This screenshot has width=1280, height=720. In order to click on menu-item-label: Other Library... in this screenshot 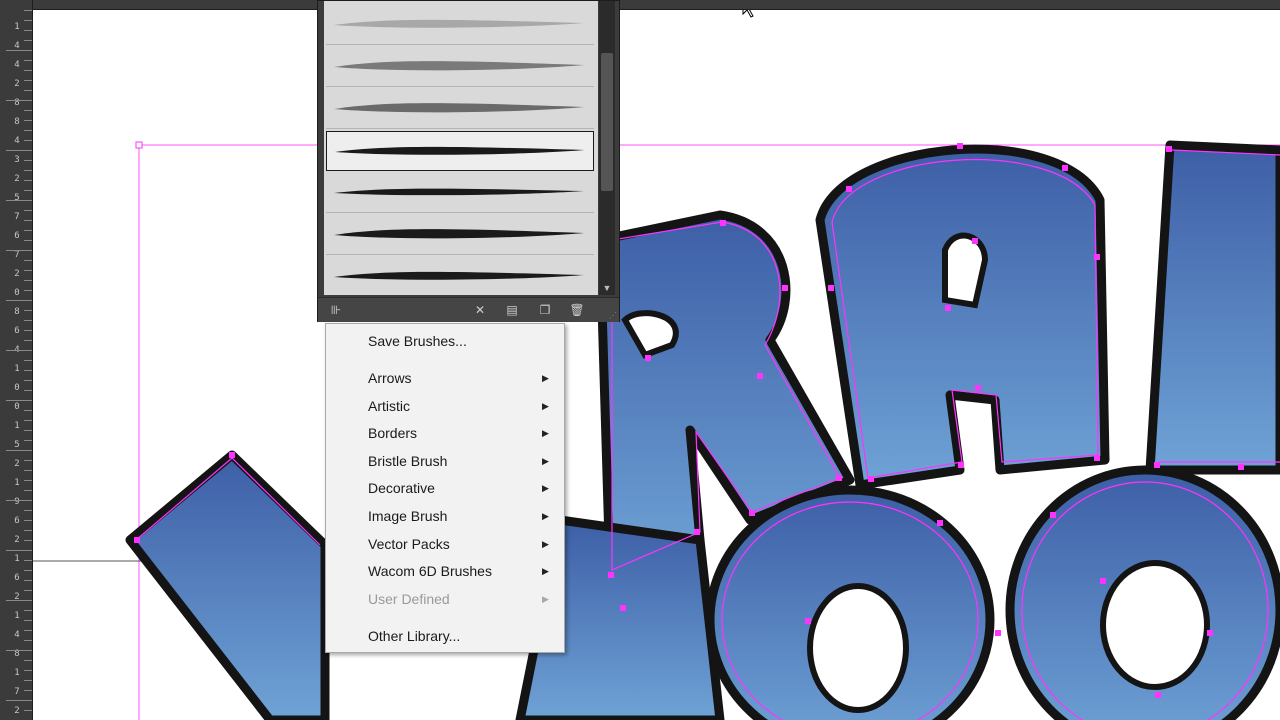, I will do `click(414, 636)`.